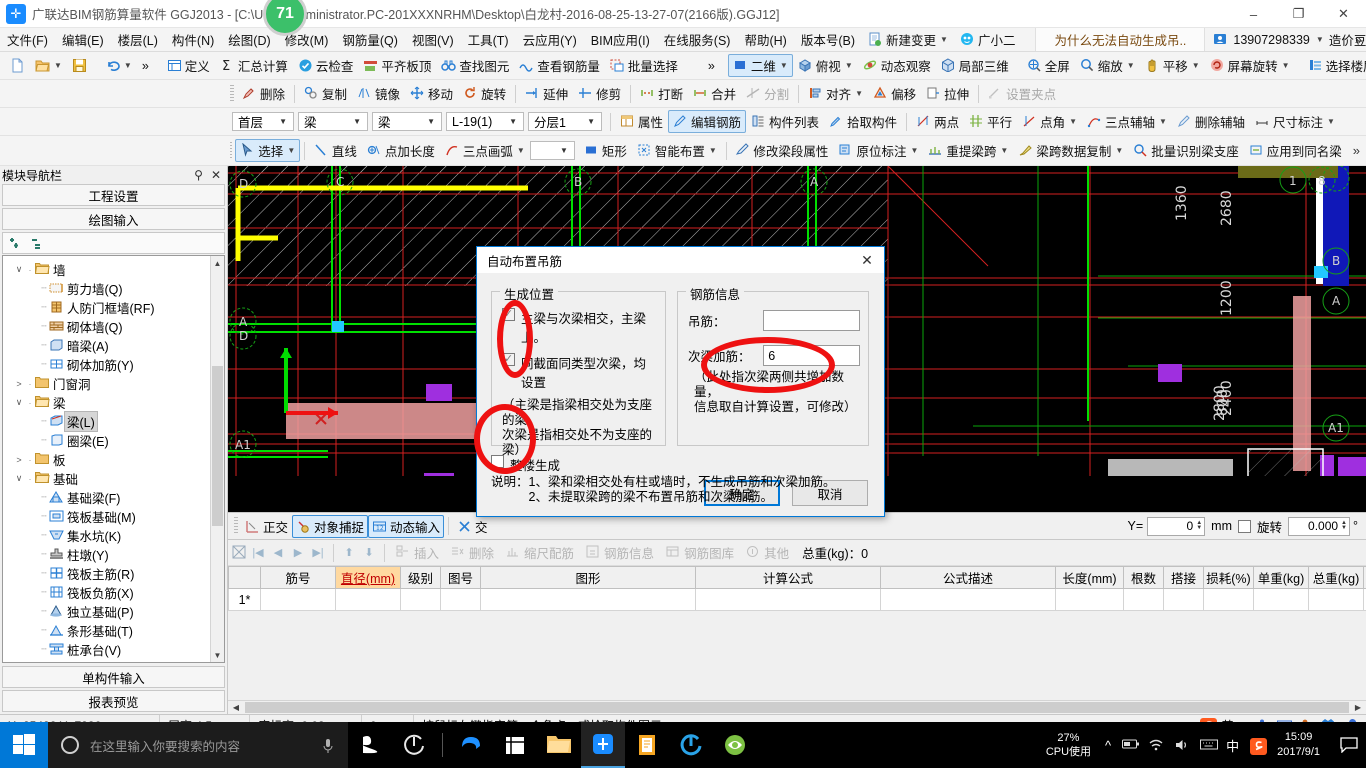  What do you see at coordinates (968, 599) in the screenshot?
I see `cell-formula-desc` at bounding box center [968, 599].